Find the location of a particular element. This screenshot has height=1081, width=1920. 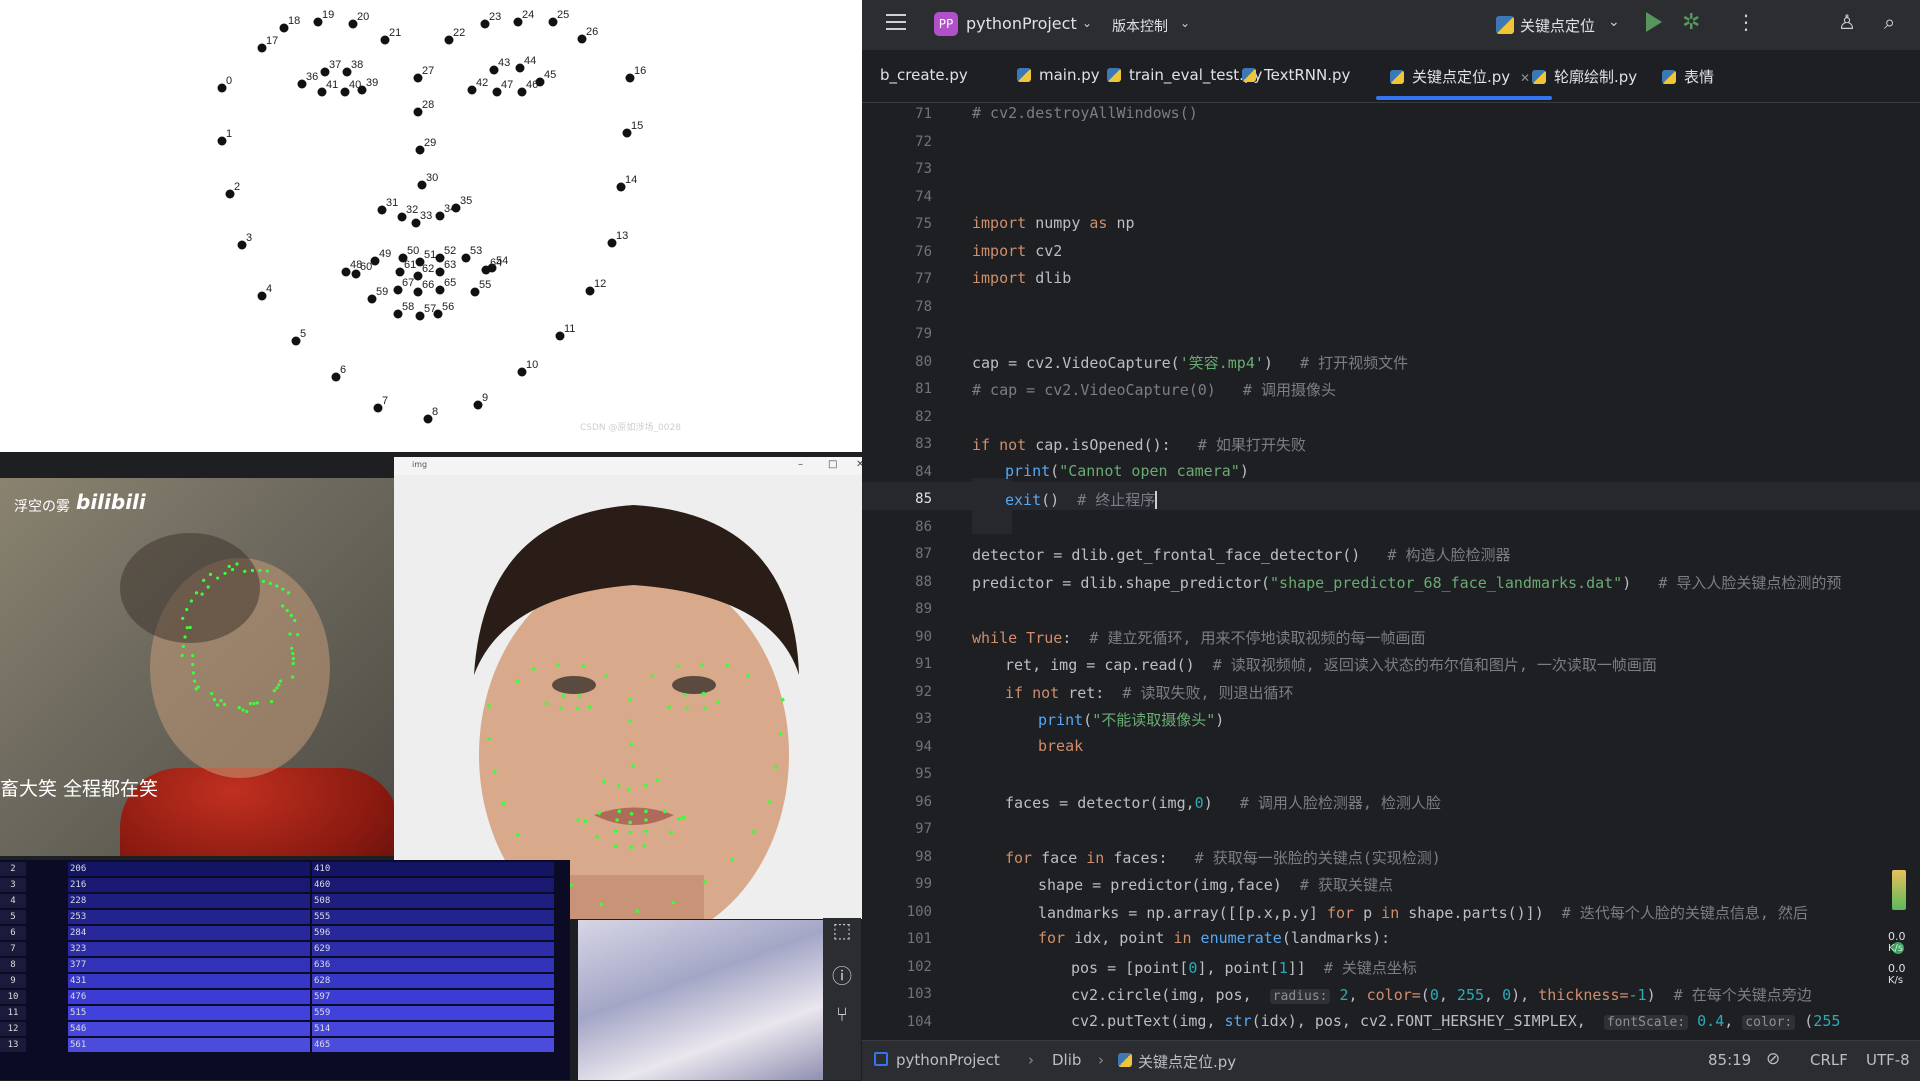

add-user-icon: ♙ is located at coordinates (1847, 22).